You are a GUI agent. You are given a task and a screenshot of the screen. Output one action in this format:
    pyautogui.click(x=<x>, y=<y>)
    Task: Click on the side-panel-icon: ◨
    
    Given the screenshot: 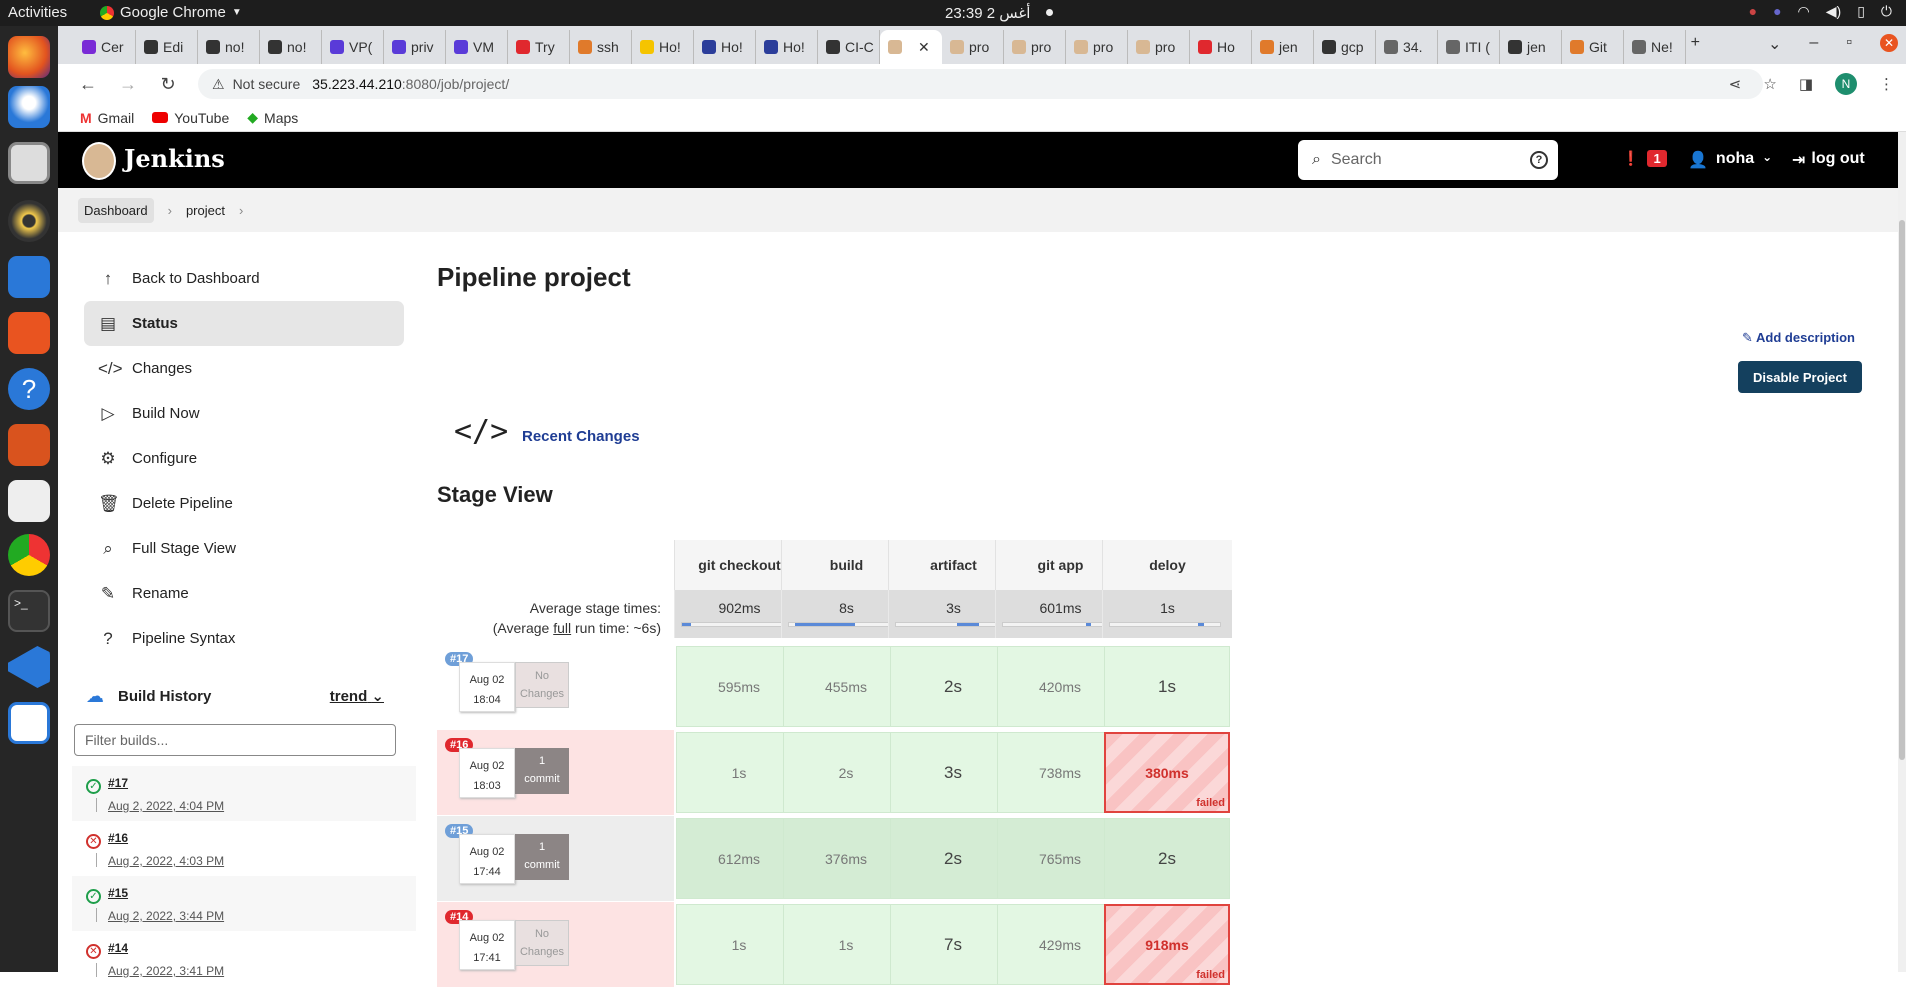 What is the action you would take?
    pyautogui.click(x=1806, y=84)
    